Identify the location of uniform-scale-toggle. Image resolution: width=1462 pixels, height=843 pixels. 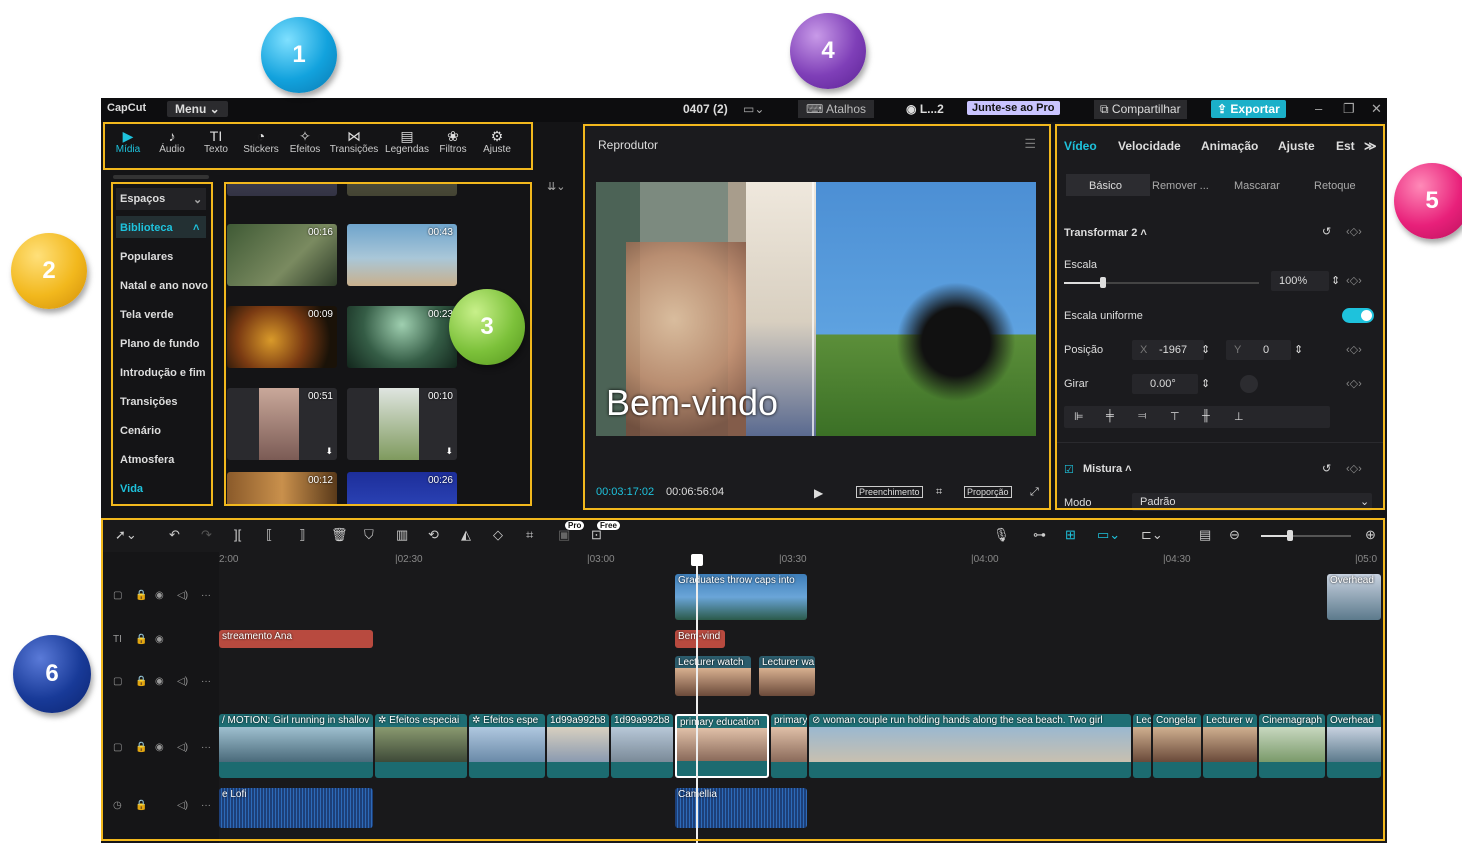
(1358, 315).